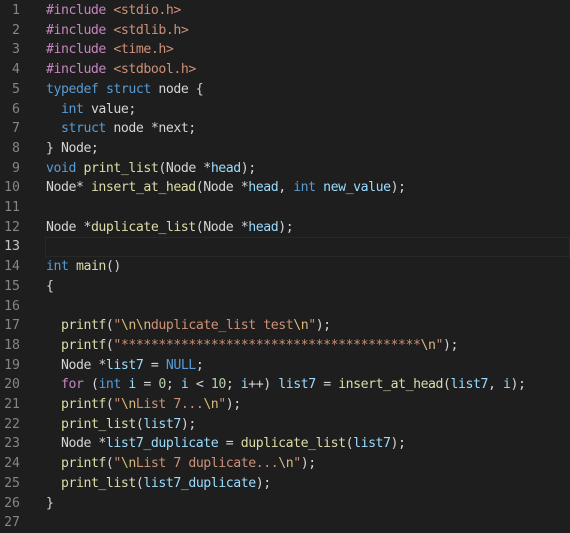 The height and width of the screenshot is (533, 570). What do you see at coordinates (285, 425) in the screenshot?
I see `code-line: 22 print_list(list7);` at bounding box center [285, 425].